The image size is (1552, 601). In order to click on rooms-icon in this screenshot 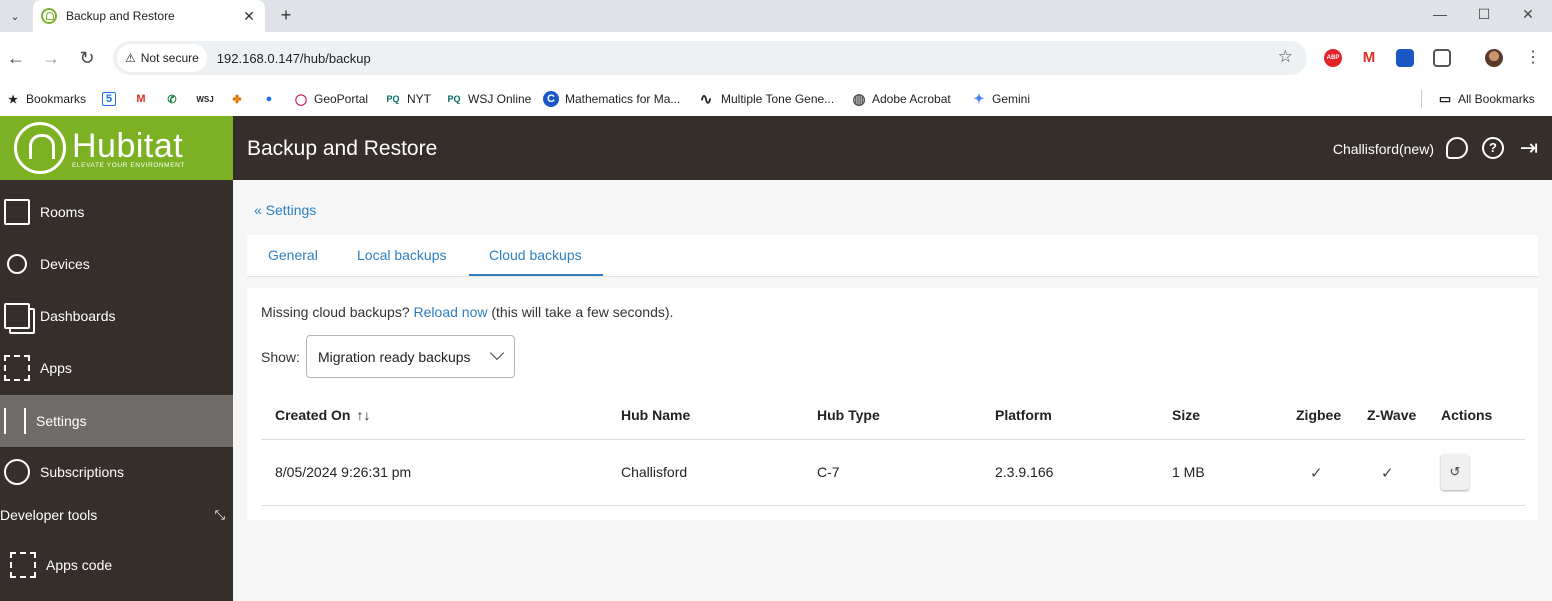, I will do `click(17, 212)`.